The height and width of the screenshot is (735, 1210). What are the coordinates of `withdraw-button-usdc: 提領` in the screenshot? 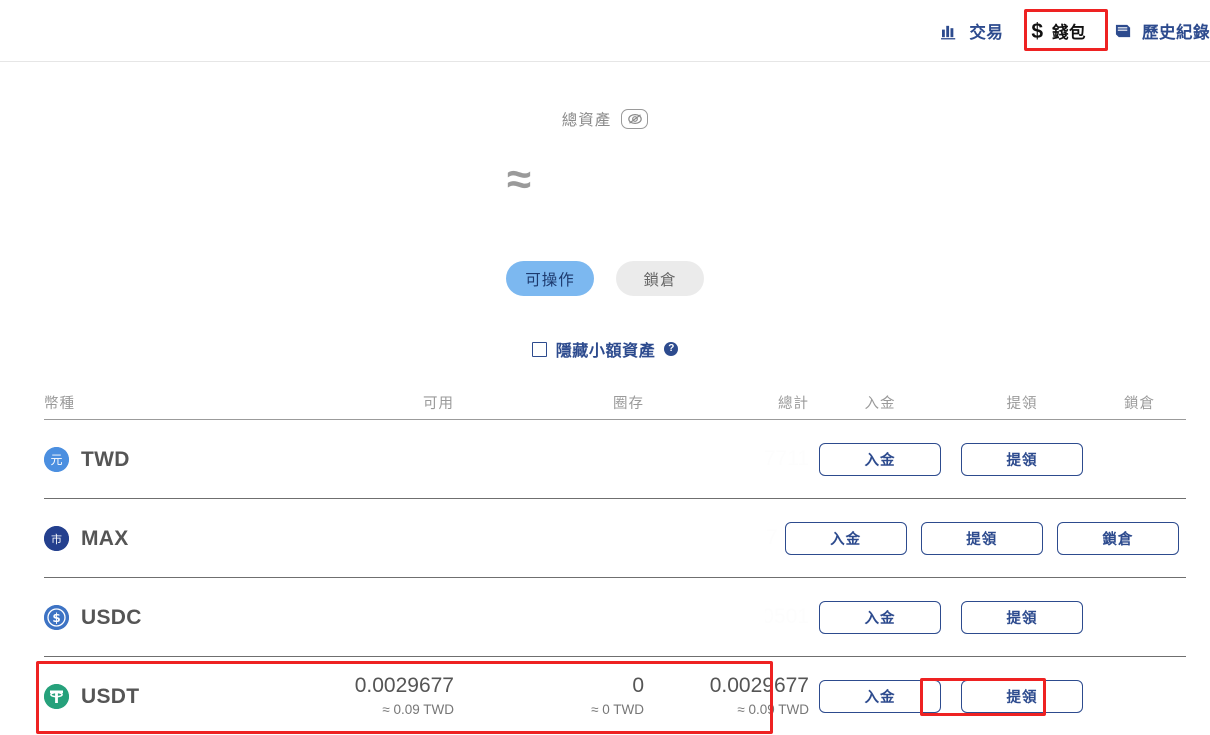 It's located at (1022, 617).